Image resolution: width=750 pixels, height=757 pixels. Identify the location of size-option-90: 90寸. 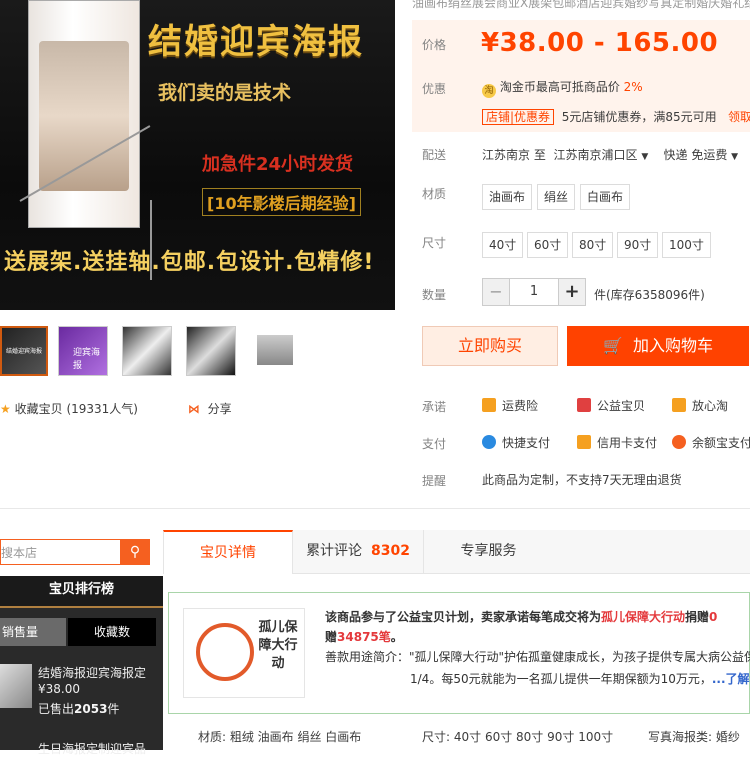
(638, 245).